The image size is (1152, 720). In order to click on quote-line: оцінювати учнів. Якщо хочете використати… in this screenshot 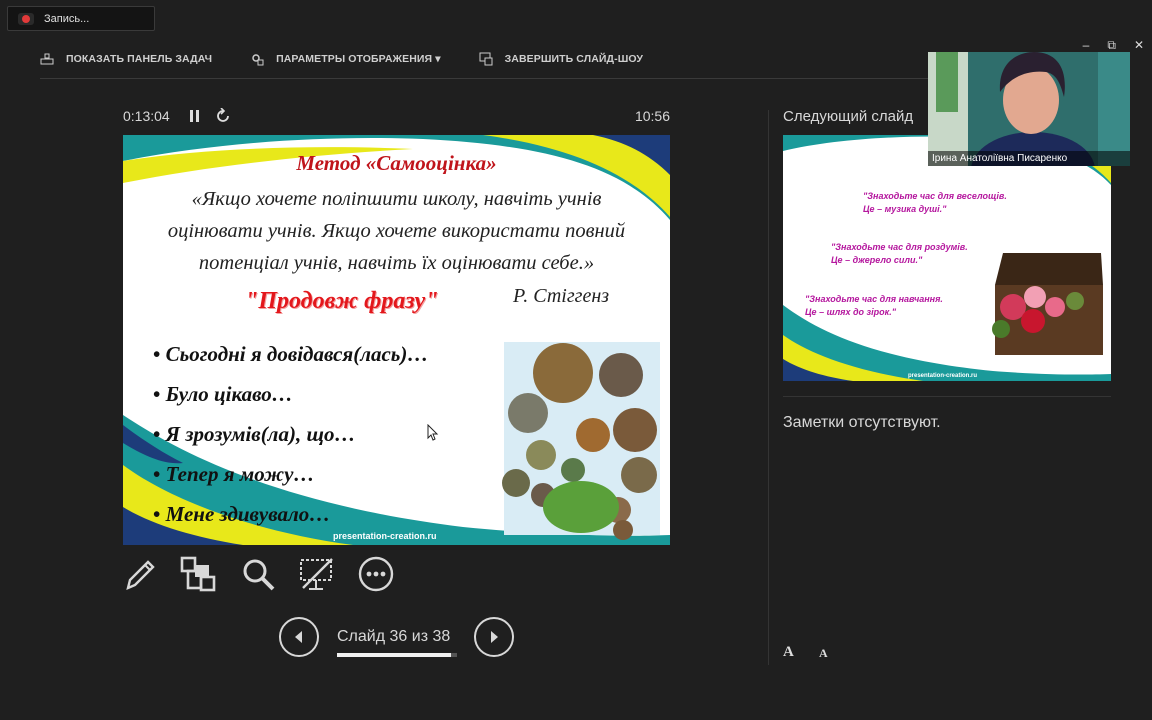, I will do `click(396, 231)`.